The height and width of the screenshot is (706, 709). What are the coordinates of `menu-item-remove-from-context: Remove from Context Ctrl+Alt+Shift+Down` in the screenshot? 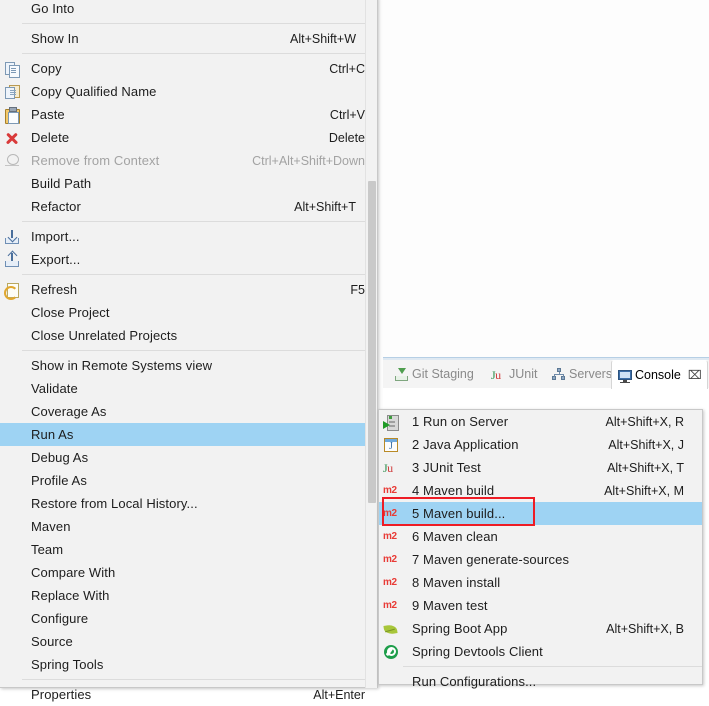 It's located at (188, 160).